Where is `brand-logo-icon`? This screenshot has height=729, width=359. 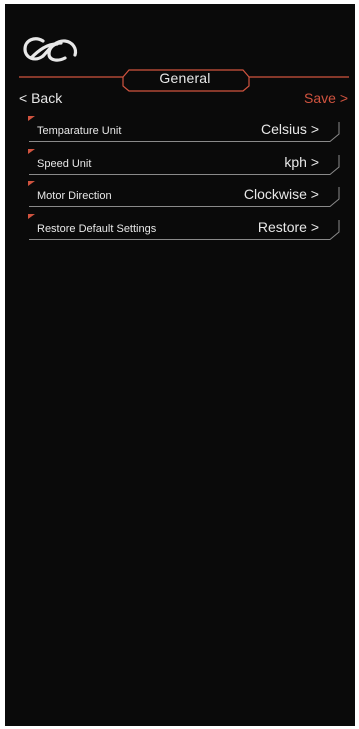 brand-logo-icon is located at coordinates (50, 49).